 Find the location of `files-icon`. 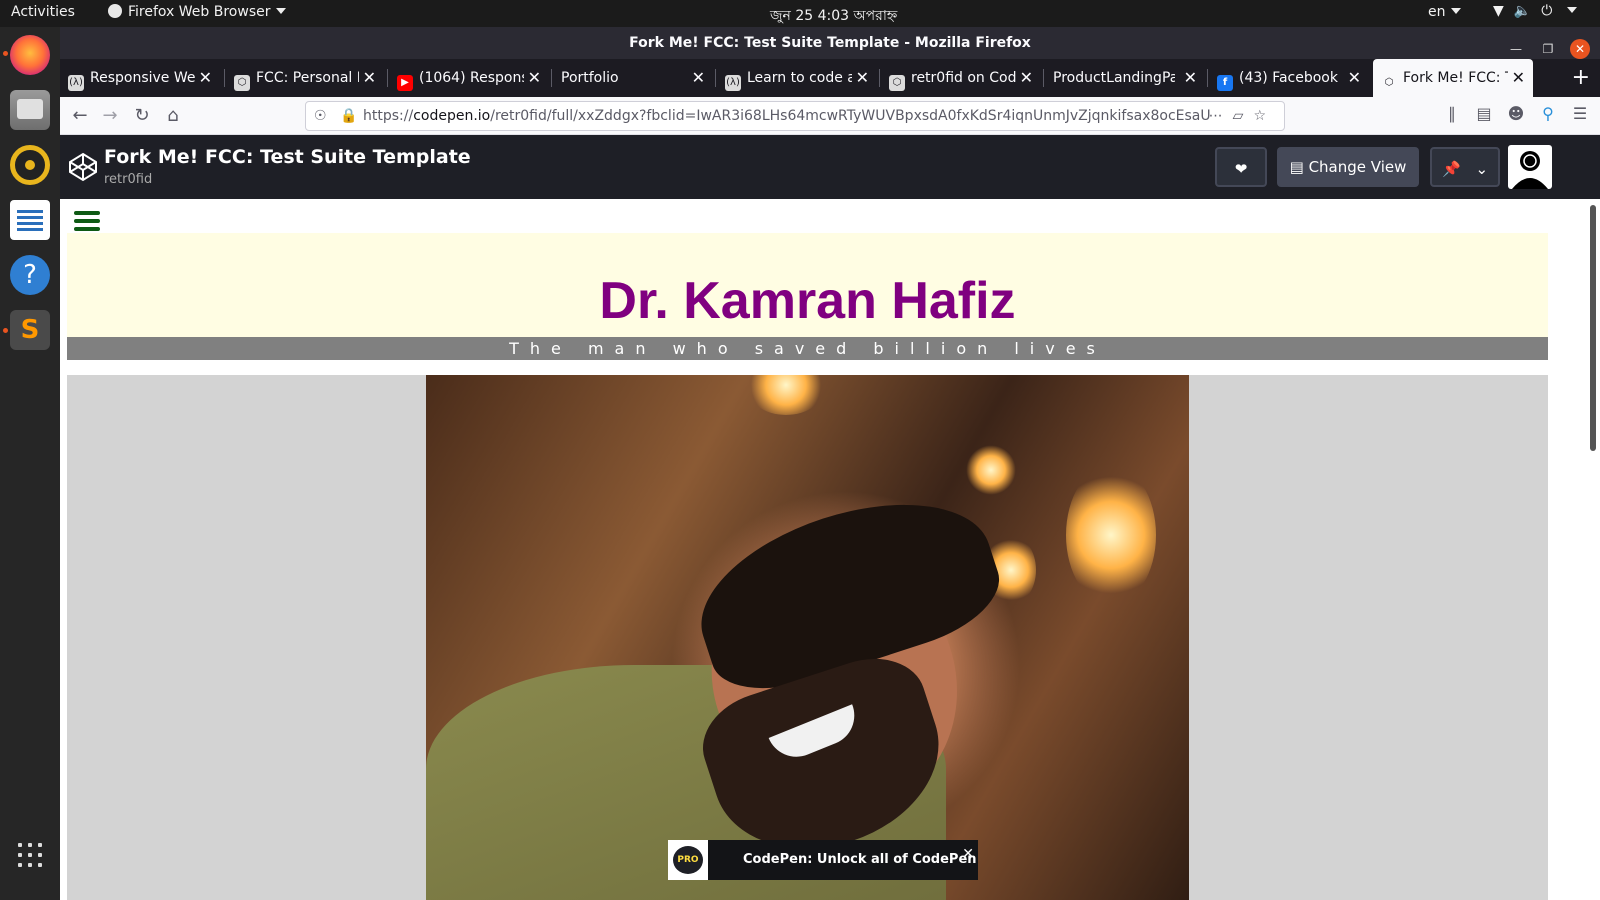

files-icon is located at coordinates (30, 110).